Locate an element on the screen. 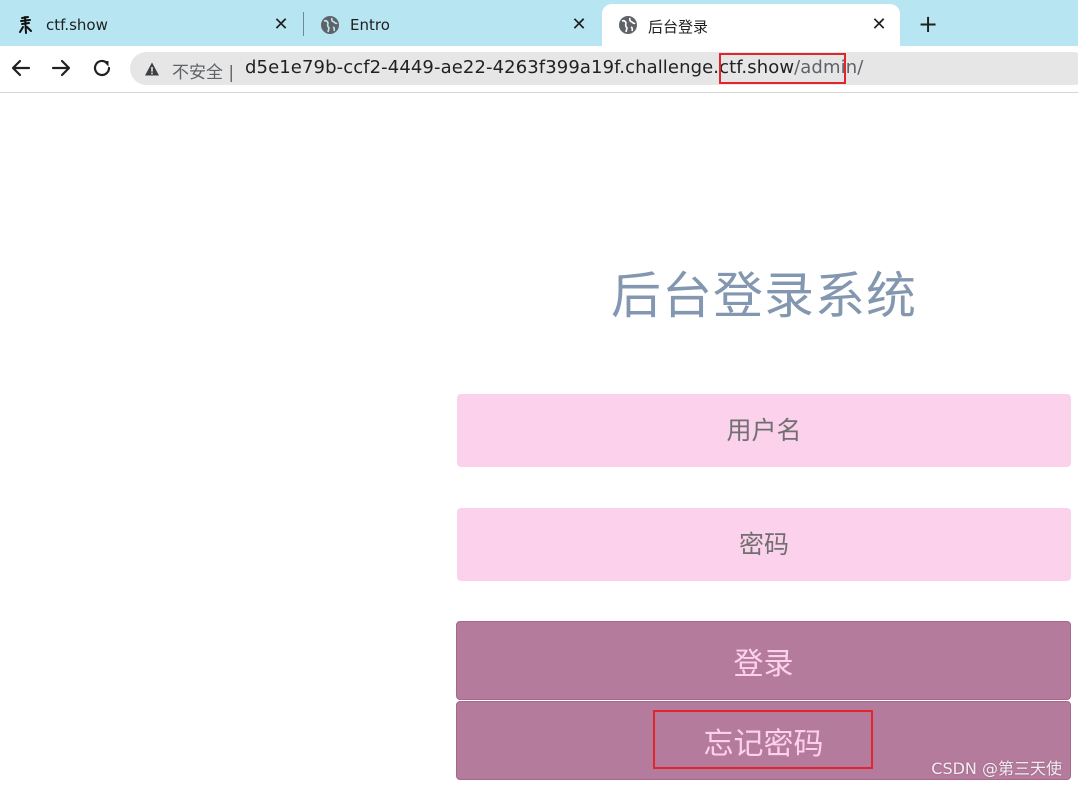 The height and width of the screenshot is (785, 1078). tab-title: 后台登录 is located at coordinates (678, 27).